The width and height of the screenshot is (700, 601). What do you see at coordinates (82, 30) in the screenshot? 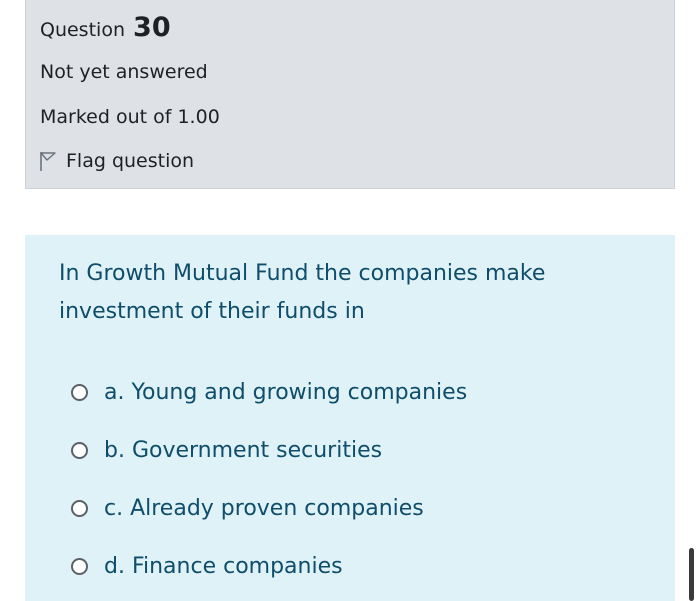
I see `question-label: Question` at bounding box center [82, 30].